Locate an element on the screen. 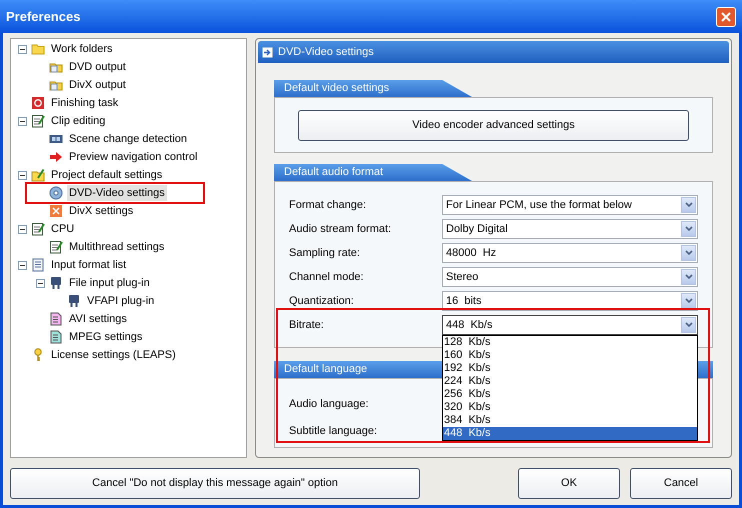 This screenshot has height=508, width=742. field-label: Audio language: is located at coordinates (329, 404).